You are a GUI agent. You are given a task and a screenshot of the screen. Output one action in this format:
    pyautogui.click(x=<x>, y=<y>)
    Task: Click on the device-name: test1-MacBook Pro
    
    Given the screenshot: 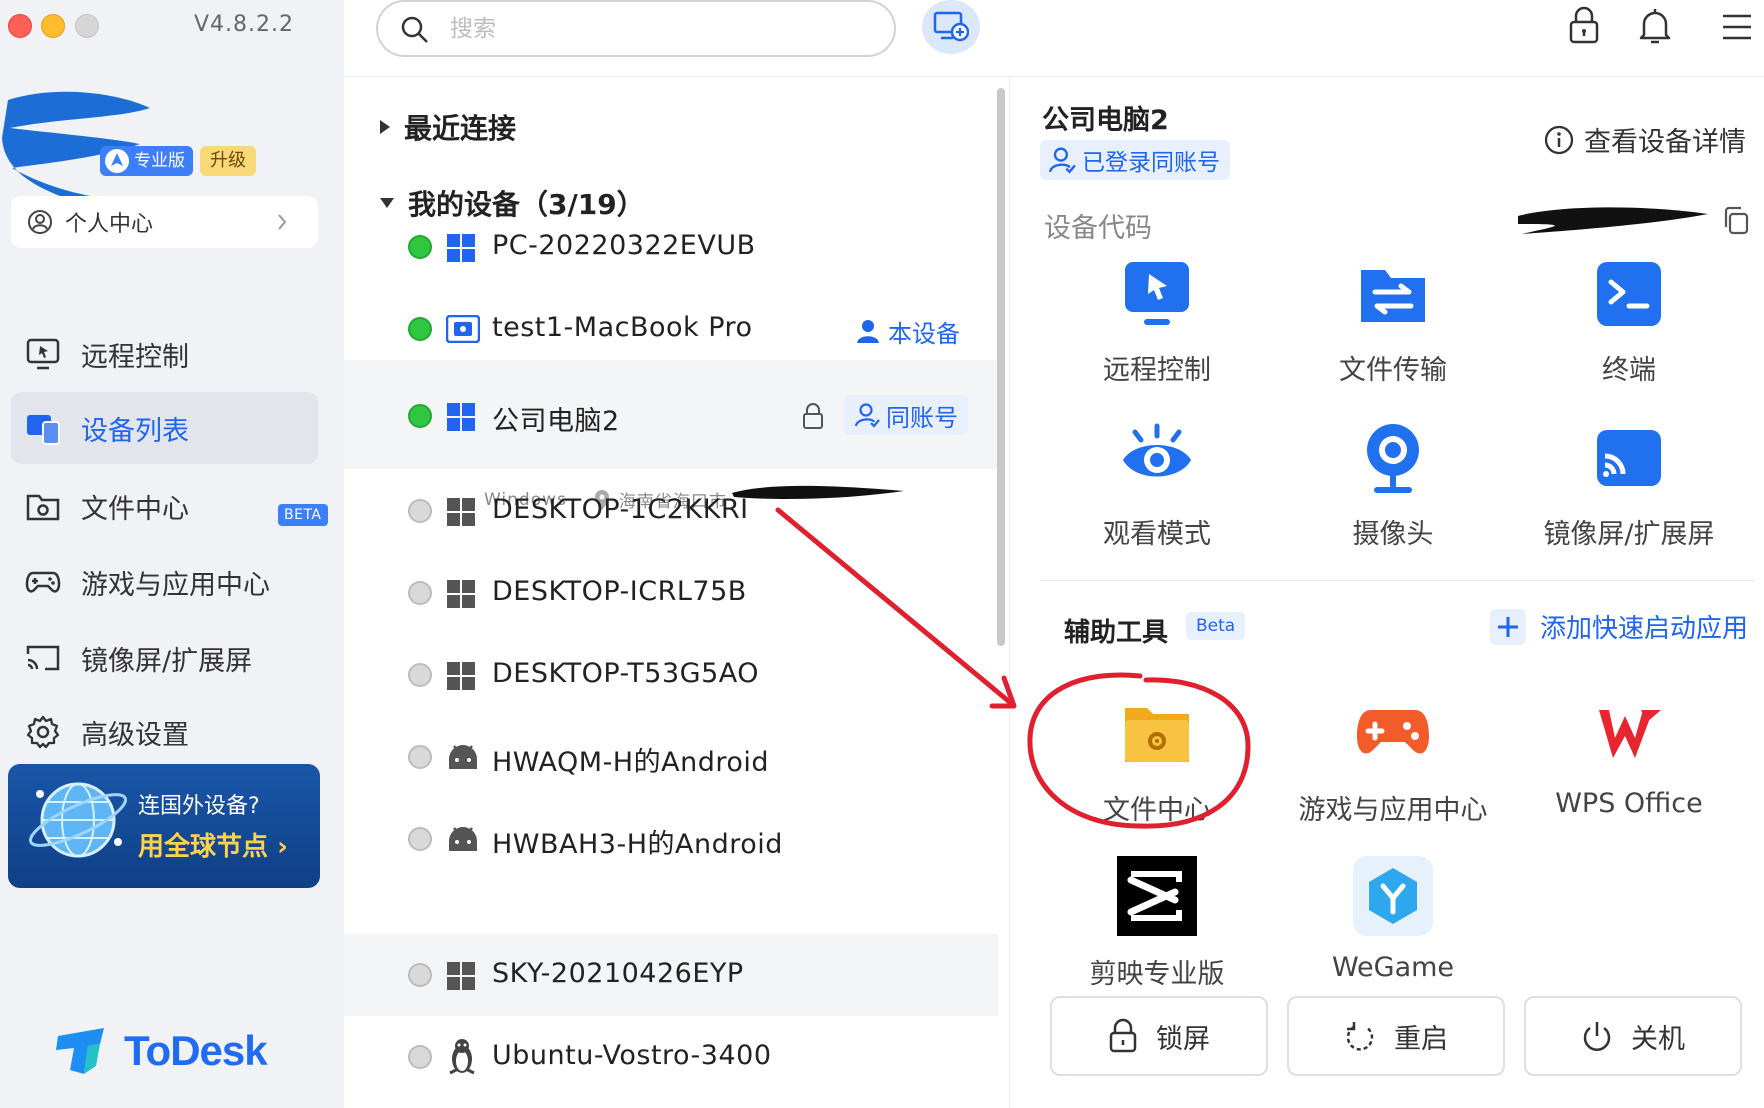 What is the action you would take?
    pyautogui.click(x=622, y=327)
    